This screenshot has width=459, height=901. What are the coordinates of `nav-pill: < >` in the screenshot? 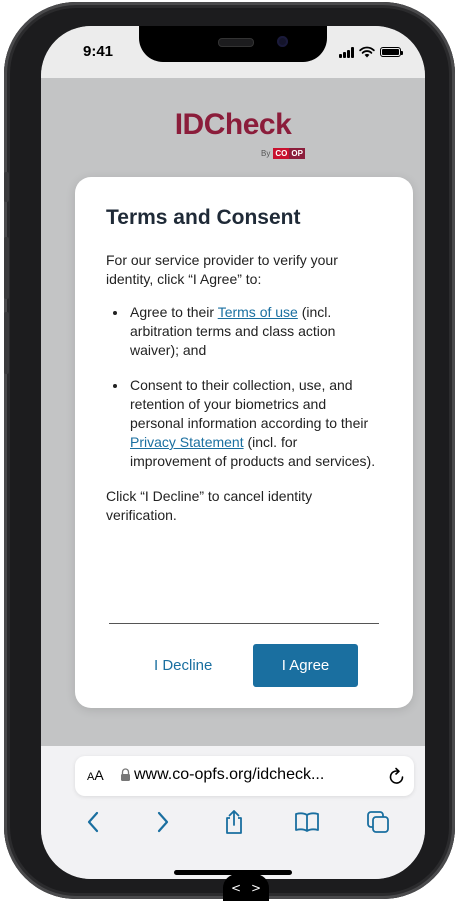 It's located at (246, 887).